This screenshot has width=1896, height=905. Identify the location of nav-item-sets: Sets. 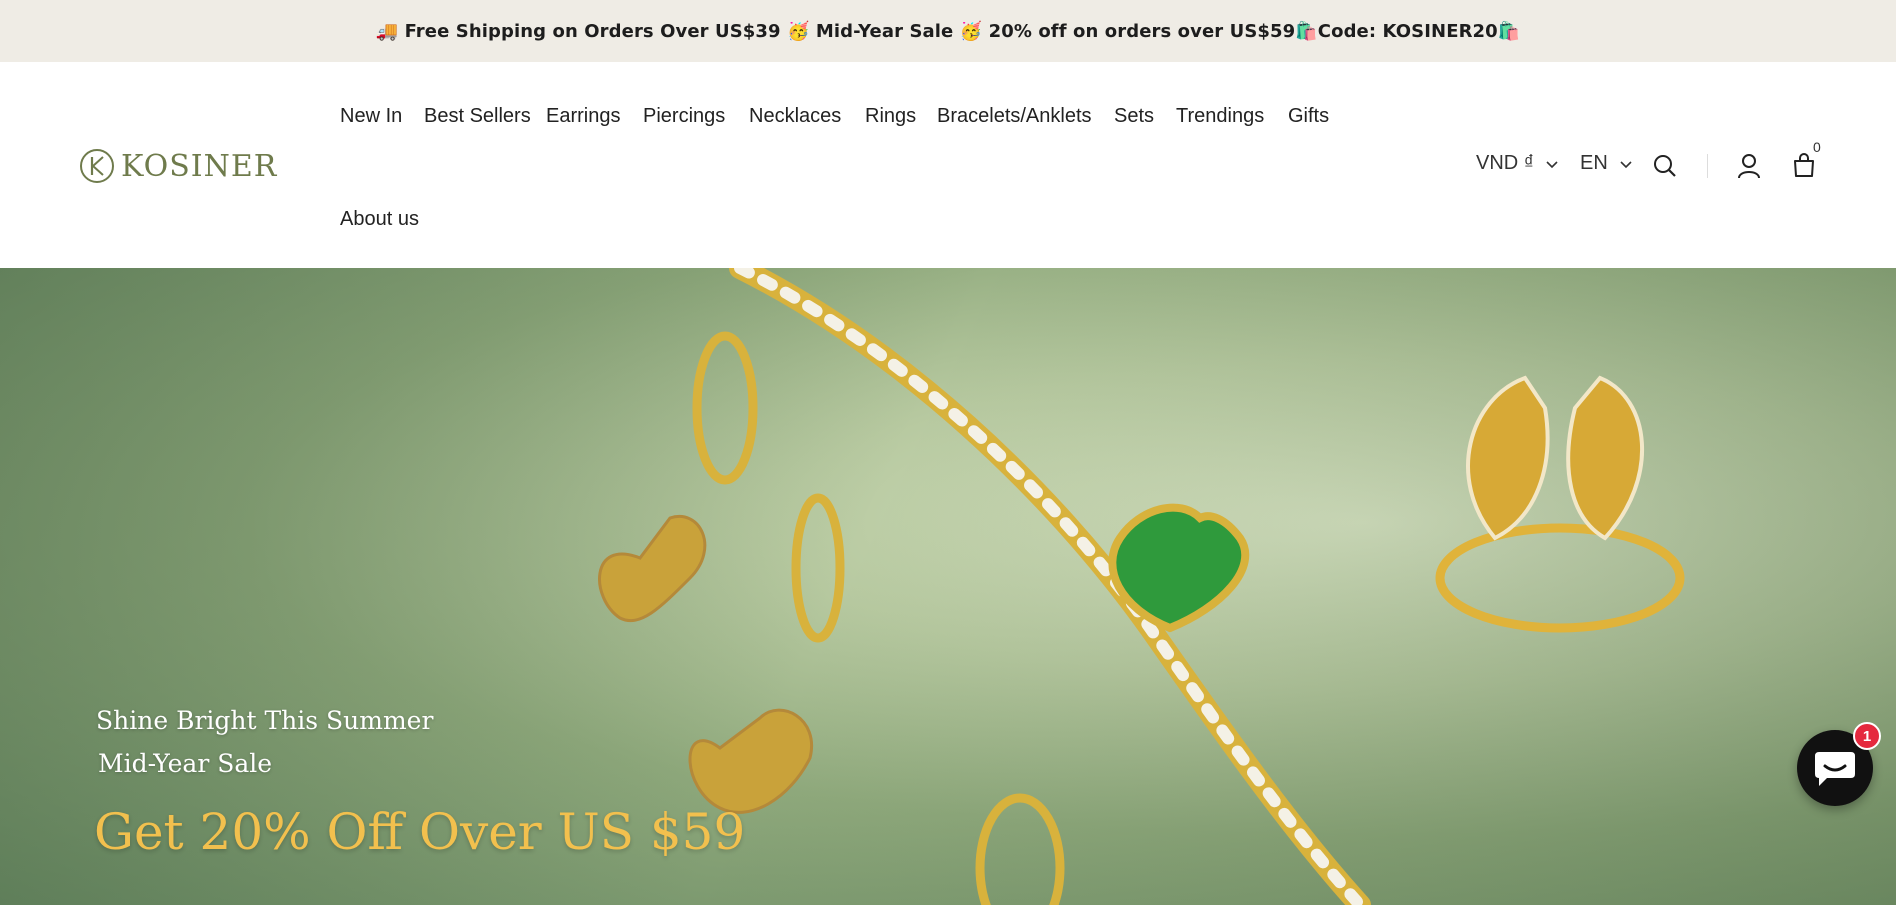
(1134, 116).